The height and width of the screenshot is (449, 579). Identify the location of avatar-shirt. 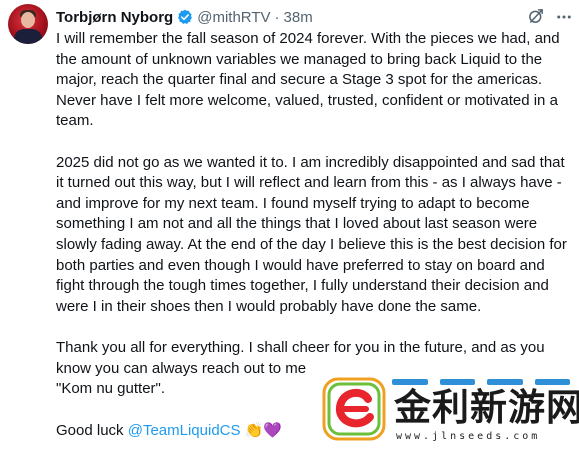
(28, 36).